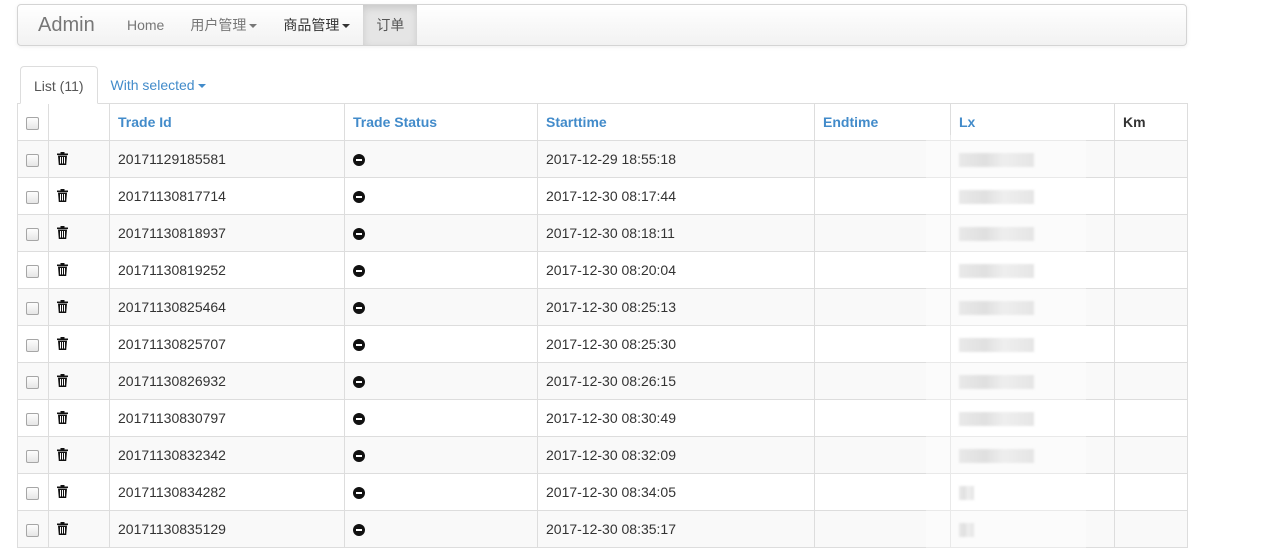 The image size is (1276, 550). I want to click on nav-item-label: 用户管理, so click(218, 25).